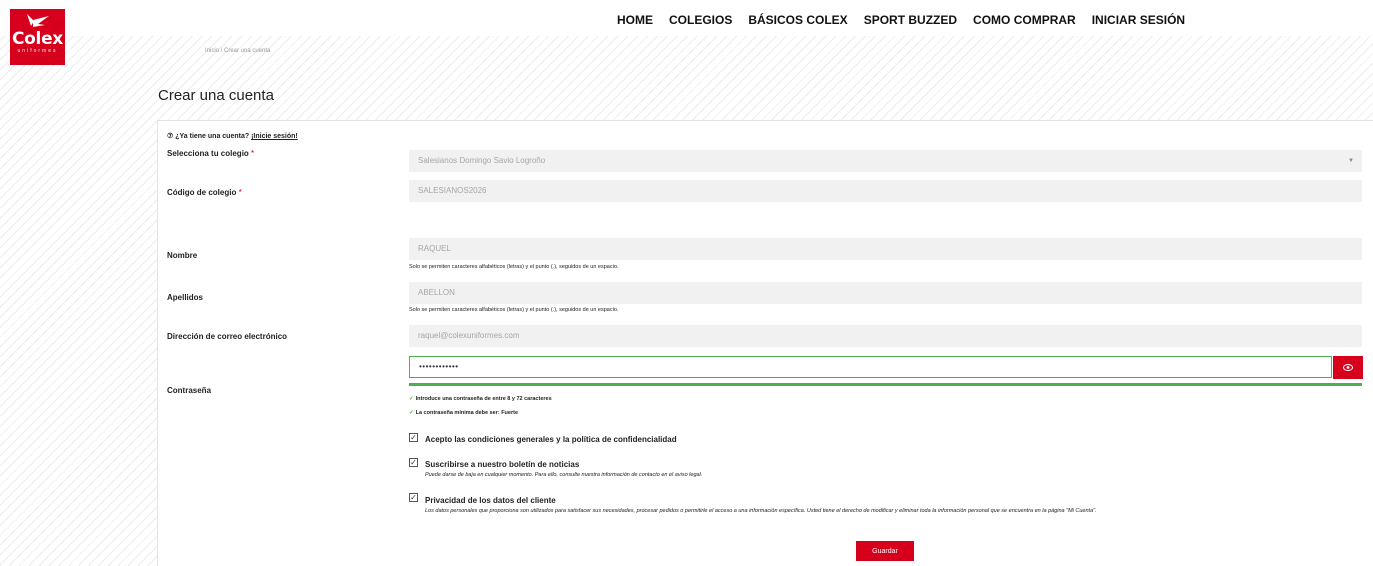 The image size is (1373, 566). I want to click on logo-brand: Colex, so click(37, 39).